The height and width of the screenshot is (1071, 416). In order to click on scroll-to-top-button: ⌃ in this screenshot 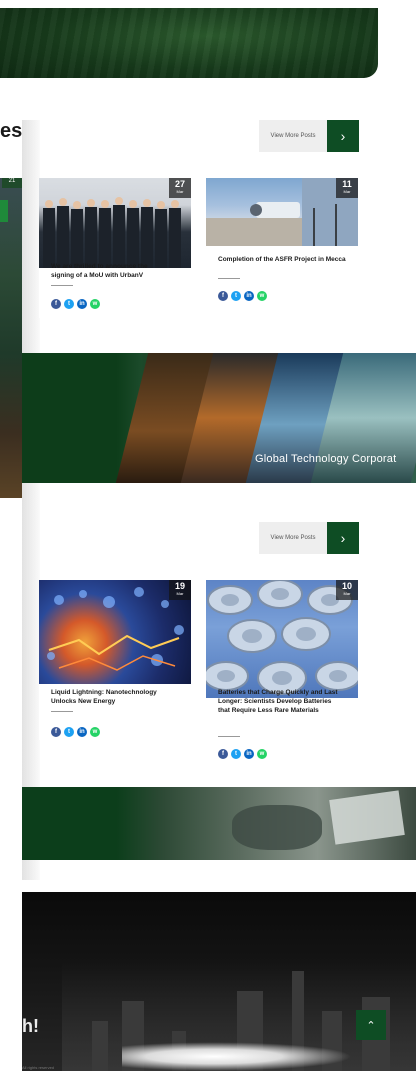, I will do `click(371, 1025)`.